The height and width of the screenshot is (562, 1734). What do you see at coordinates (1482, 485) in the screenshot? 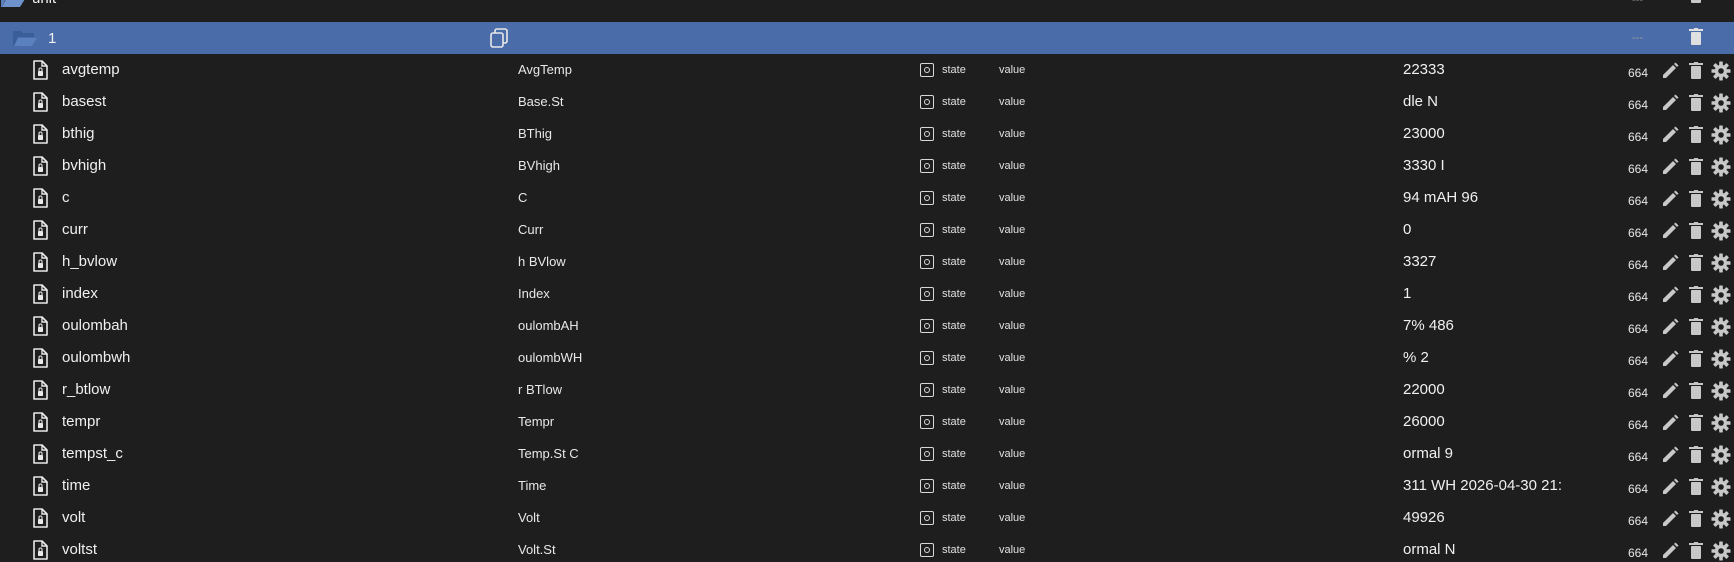
I see `state-value: 311 WH 2026-04-30 21:` at bounding box center [1482, 485].